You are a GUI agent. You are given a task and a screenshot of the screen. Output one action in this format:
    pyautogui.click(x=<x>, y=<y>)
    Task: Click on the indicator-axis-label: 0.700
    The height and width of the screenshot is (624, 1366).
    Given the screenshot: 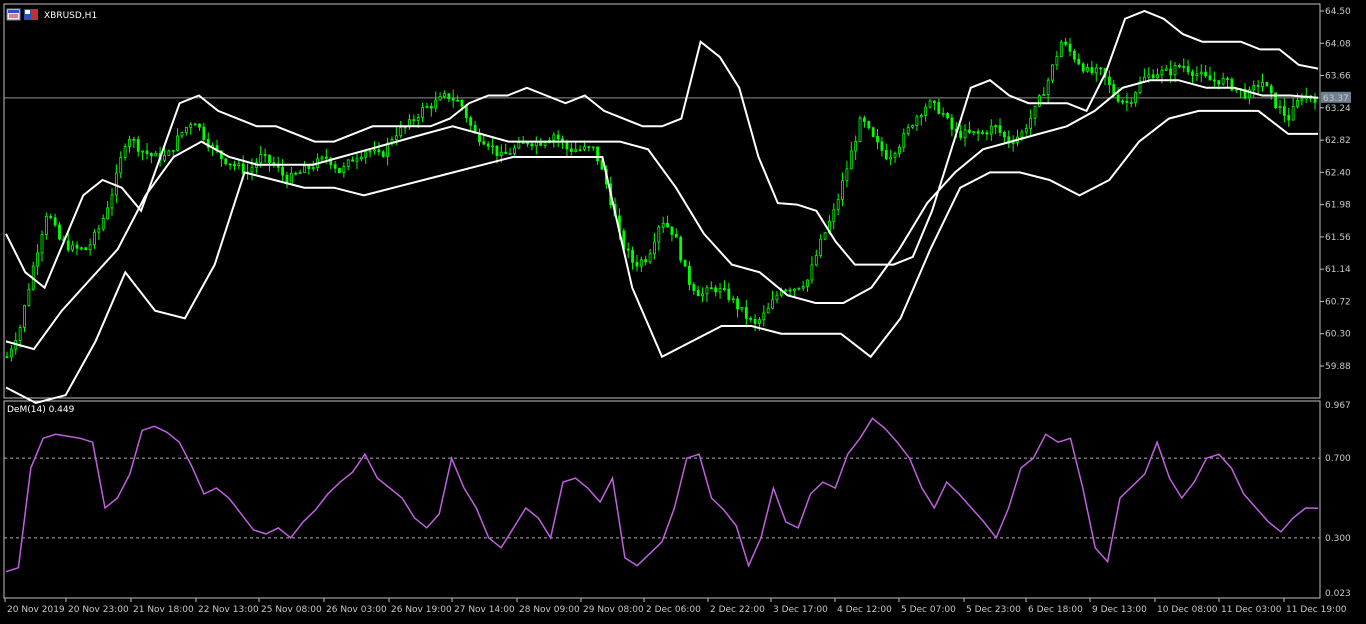 What is the action you would take?
    pyautogui.click(x=1338, y=459)
    